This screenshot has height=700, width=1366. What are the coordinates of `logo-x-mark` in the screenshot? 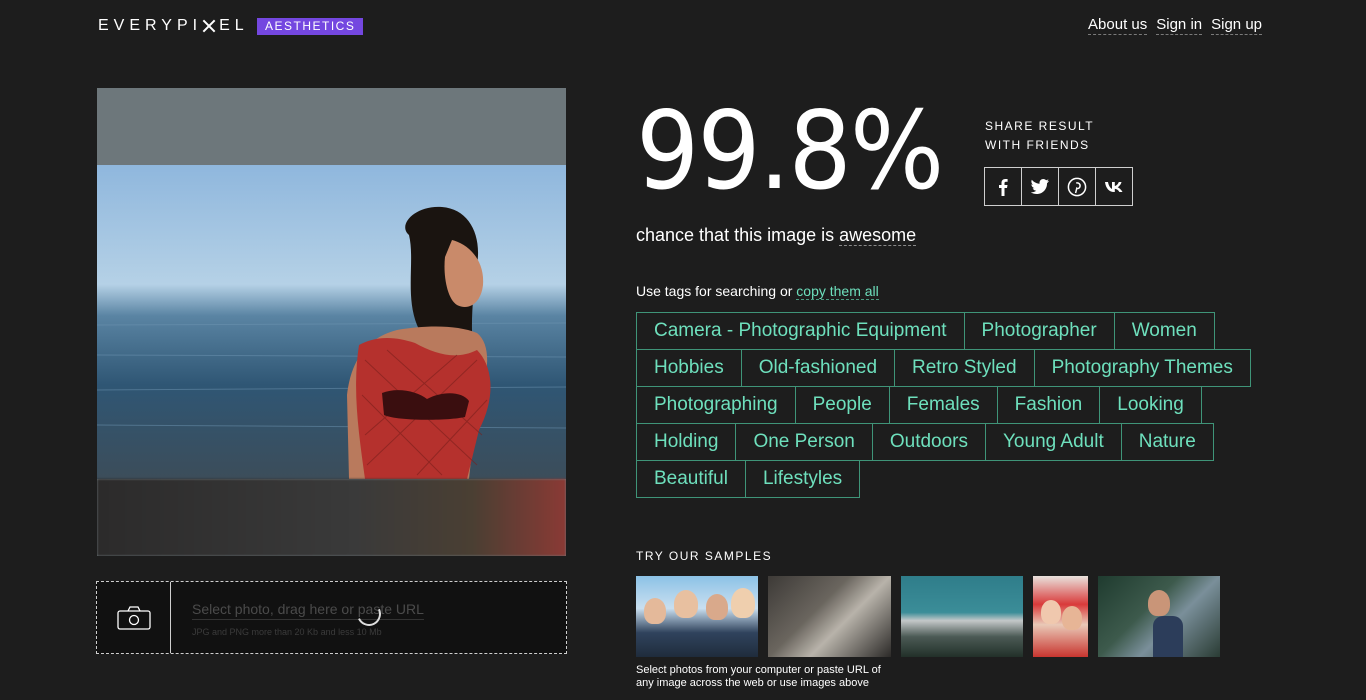 It's located at (209, 26).